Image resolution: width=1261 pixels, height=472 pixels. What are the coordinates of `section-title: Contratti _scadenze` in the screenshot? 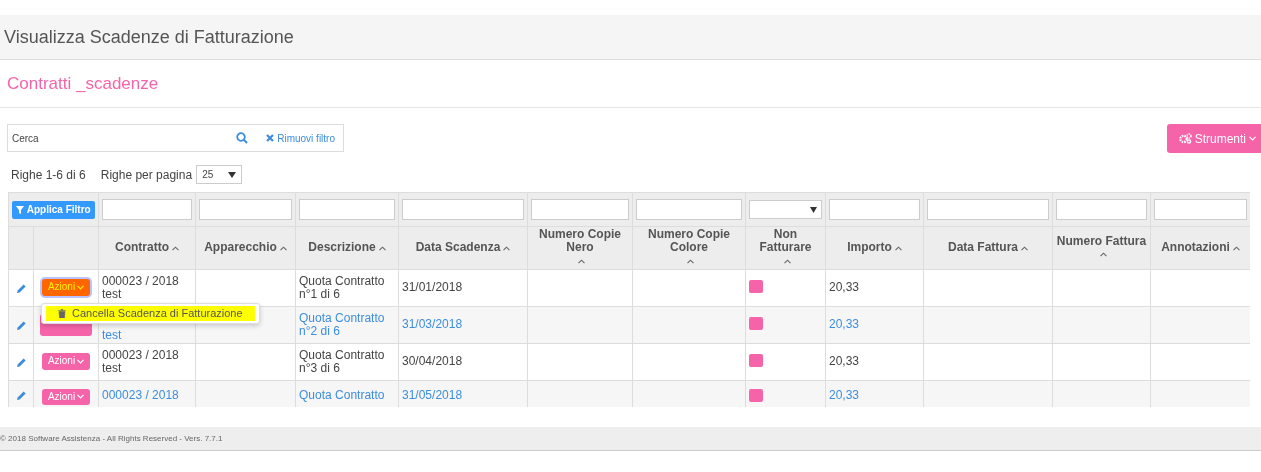 It's located at (83, 83).